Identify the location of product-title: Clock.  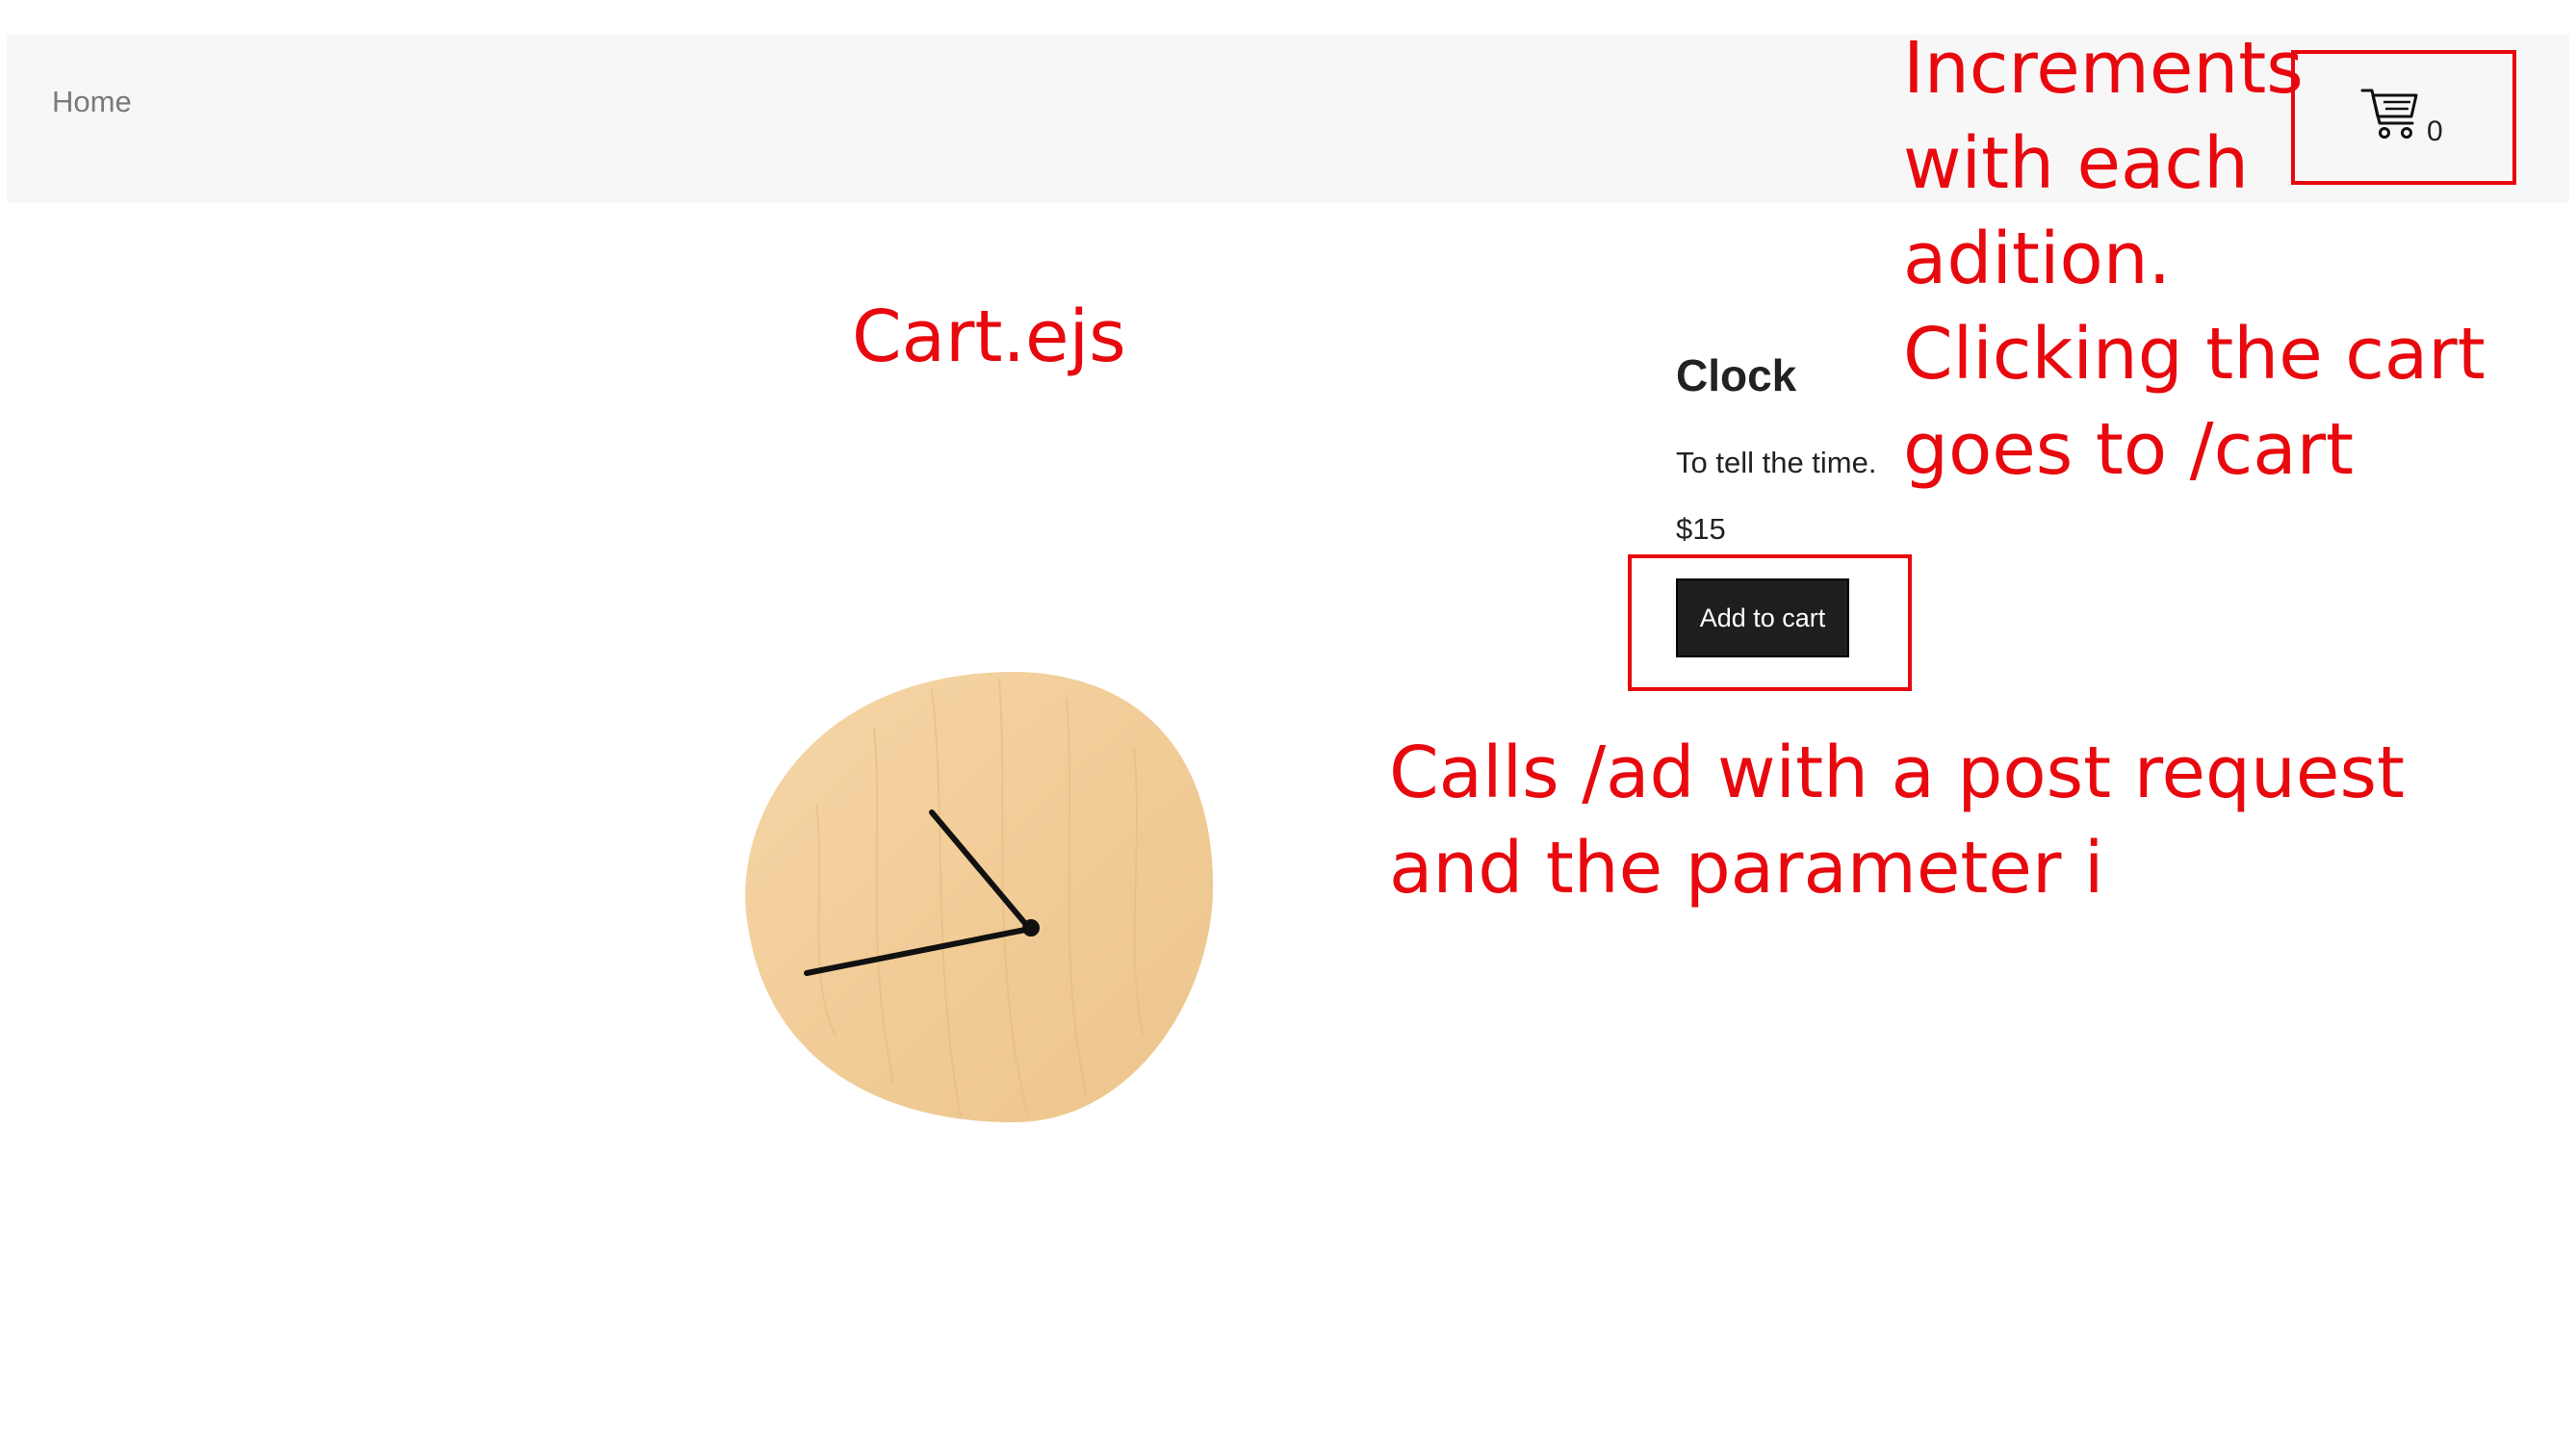
(1737, 375).